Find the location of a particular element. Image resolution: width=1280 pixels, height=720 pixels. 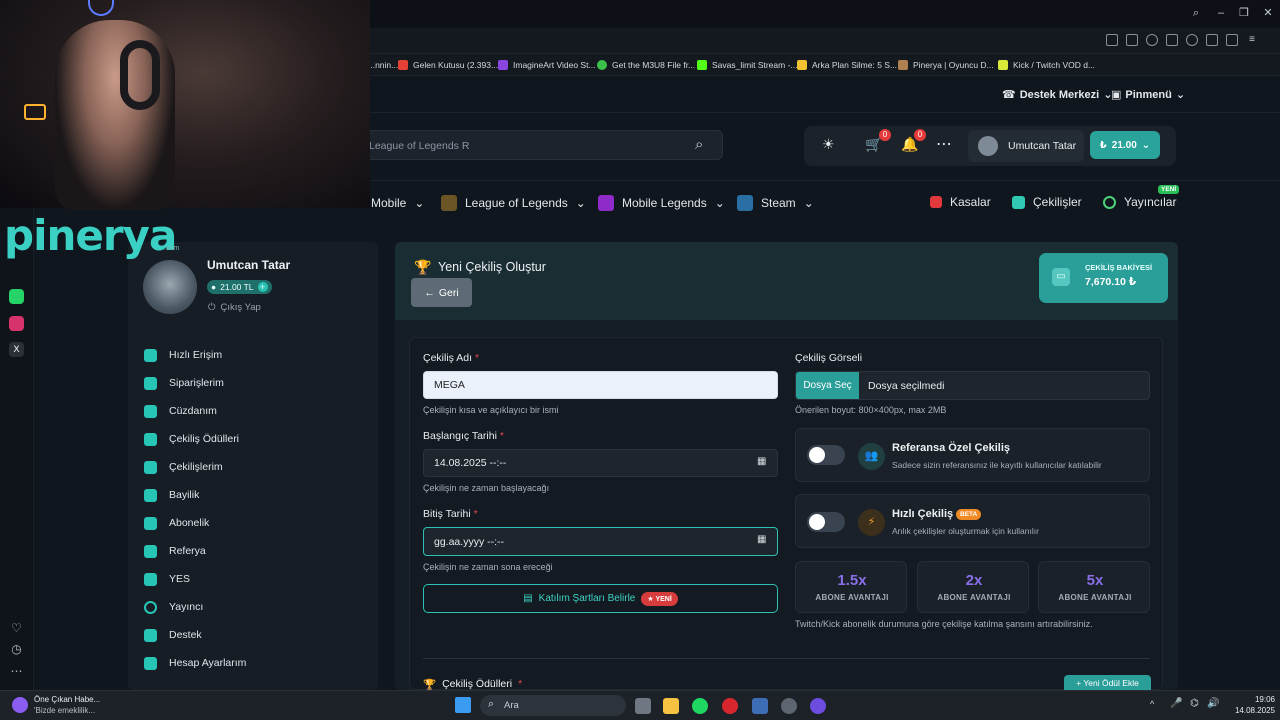

end-date-input: gg.aa.yyyy --:-- ▦ is located at coordinates (600, 541).